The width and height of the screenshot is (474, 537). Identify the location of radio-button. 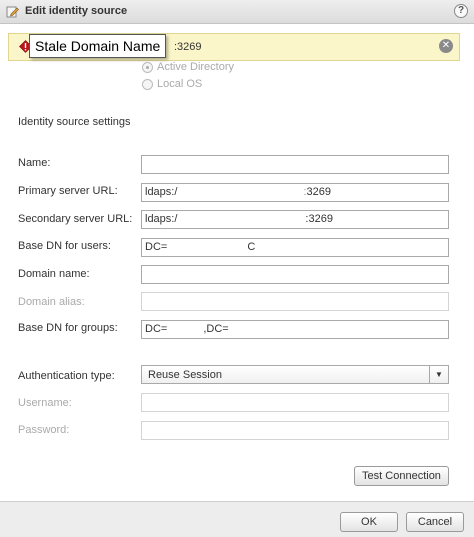
(147, 84).